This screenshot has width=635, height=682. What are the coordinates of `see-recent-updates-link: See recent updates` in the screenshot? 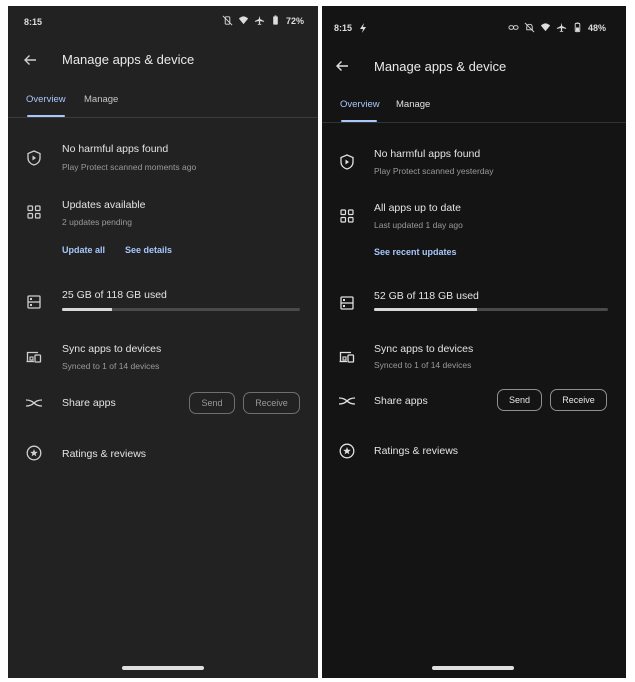 It's located at (415, 252).